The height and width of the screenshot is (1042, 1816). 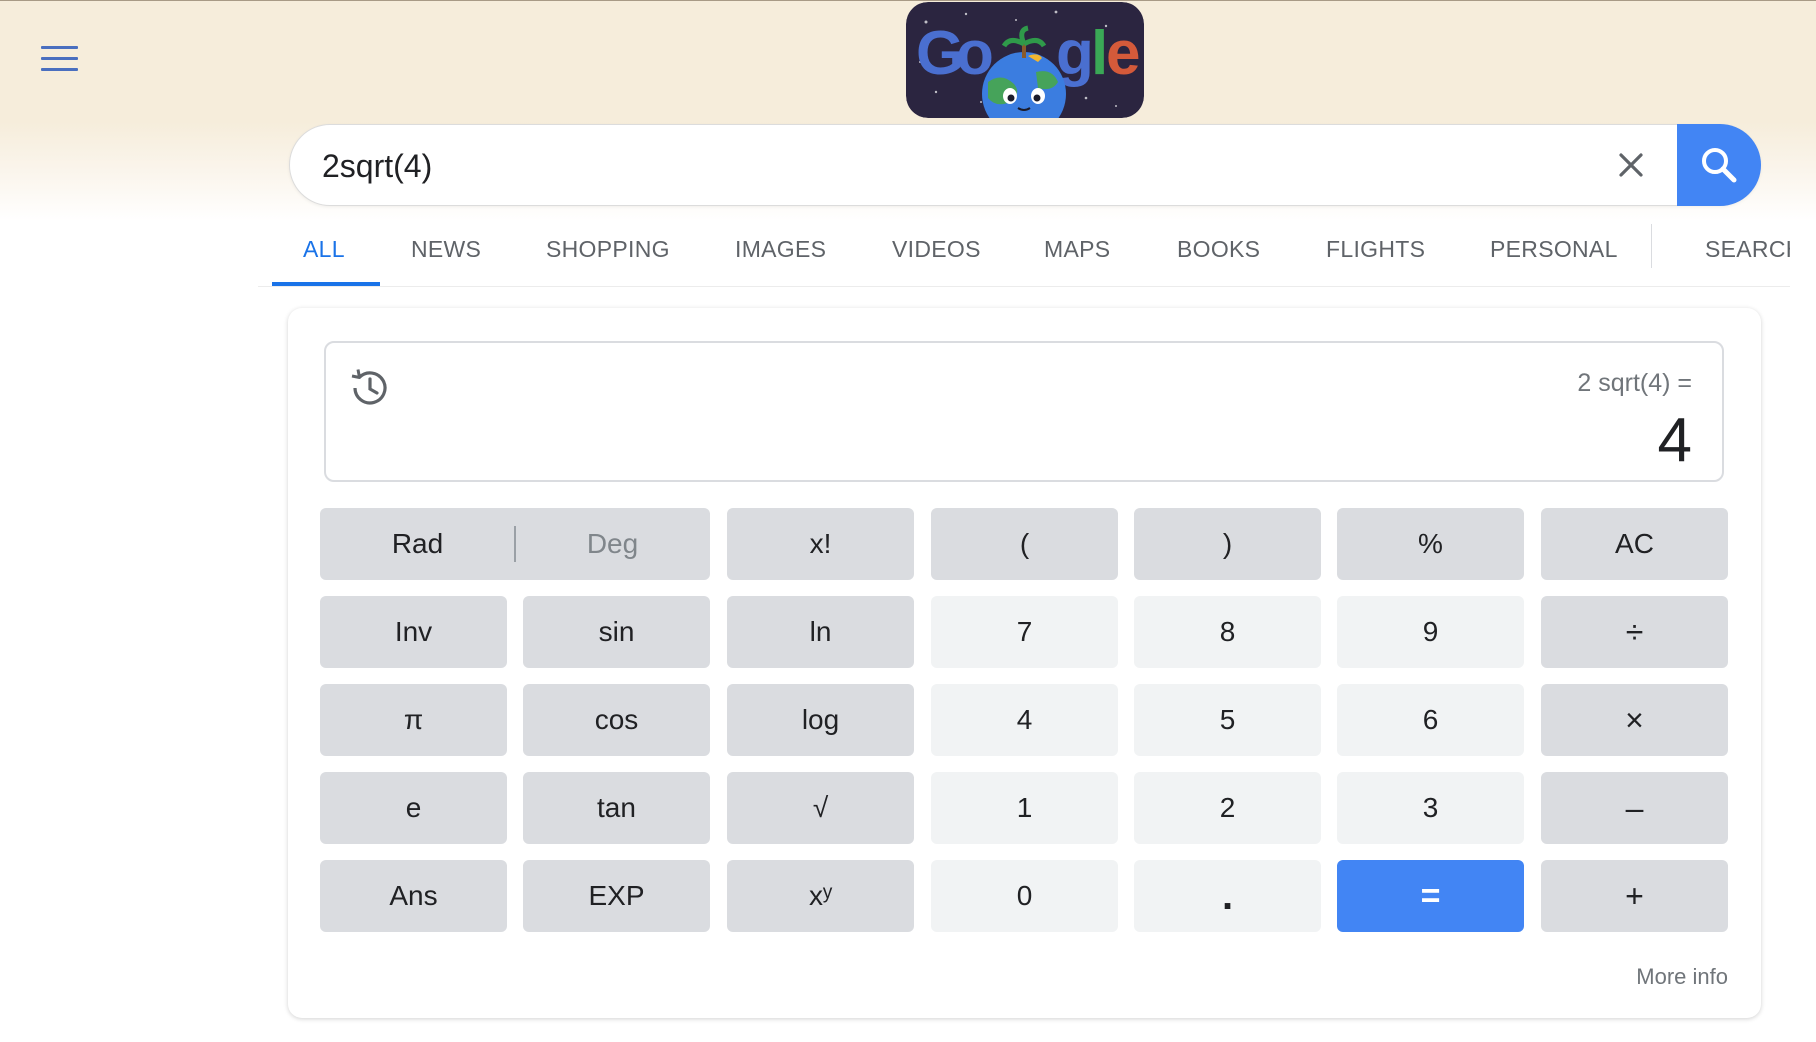 I want to click on calculator-result: 4, so click(x=1674, y=440).